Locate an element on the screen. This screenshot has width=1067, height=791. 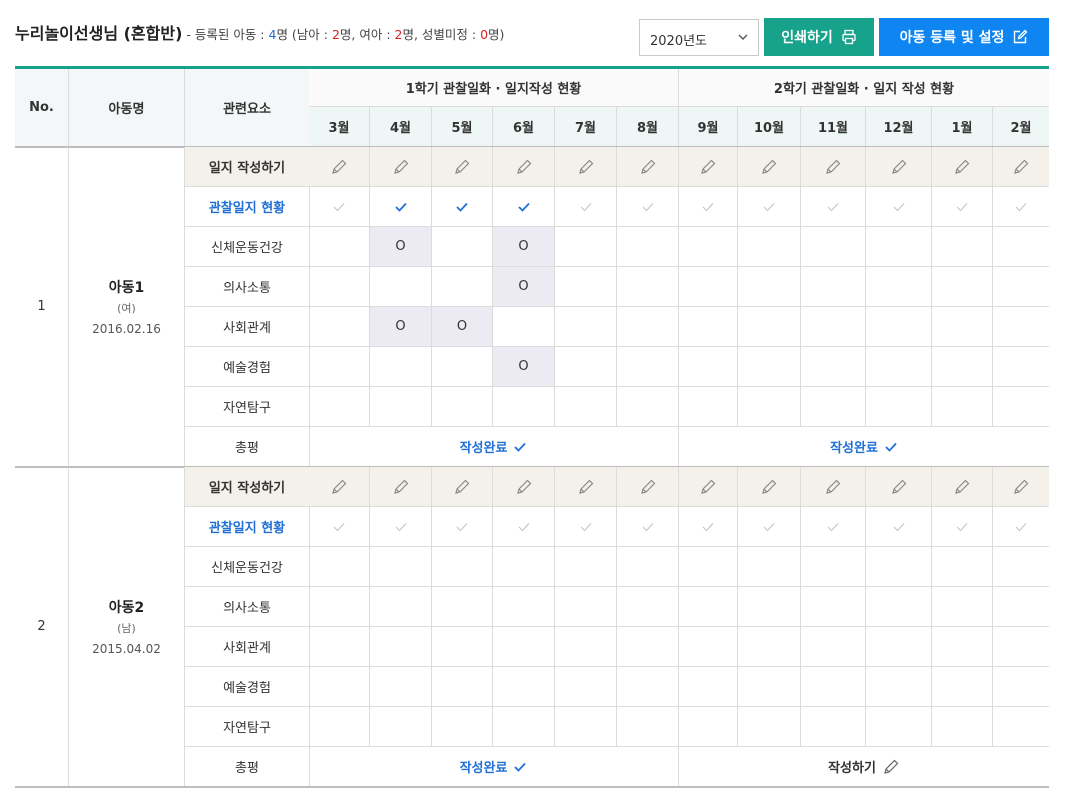
register-child-button: 아동 등록 및 설정 is located at coordinates (964, 37).